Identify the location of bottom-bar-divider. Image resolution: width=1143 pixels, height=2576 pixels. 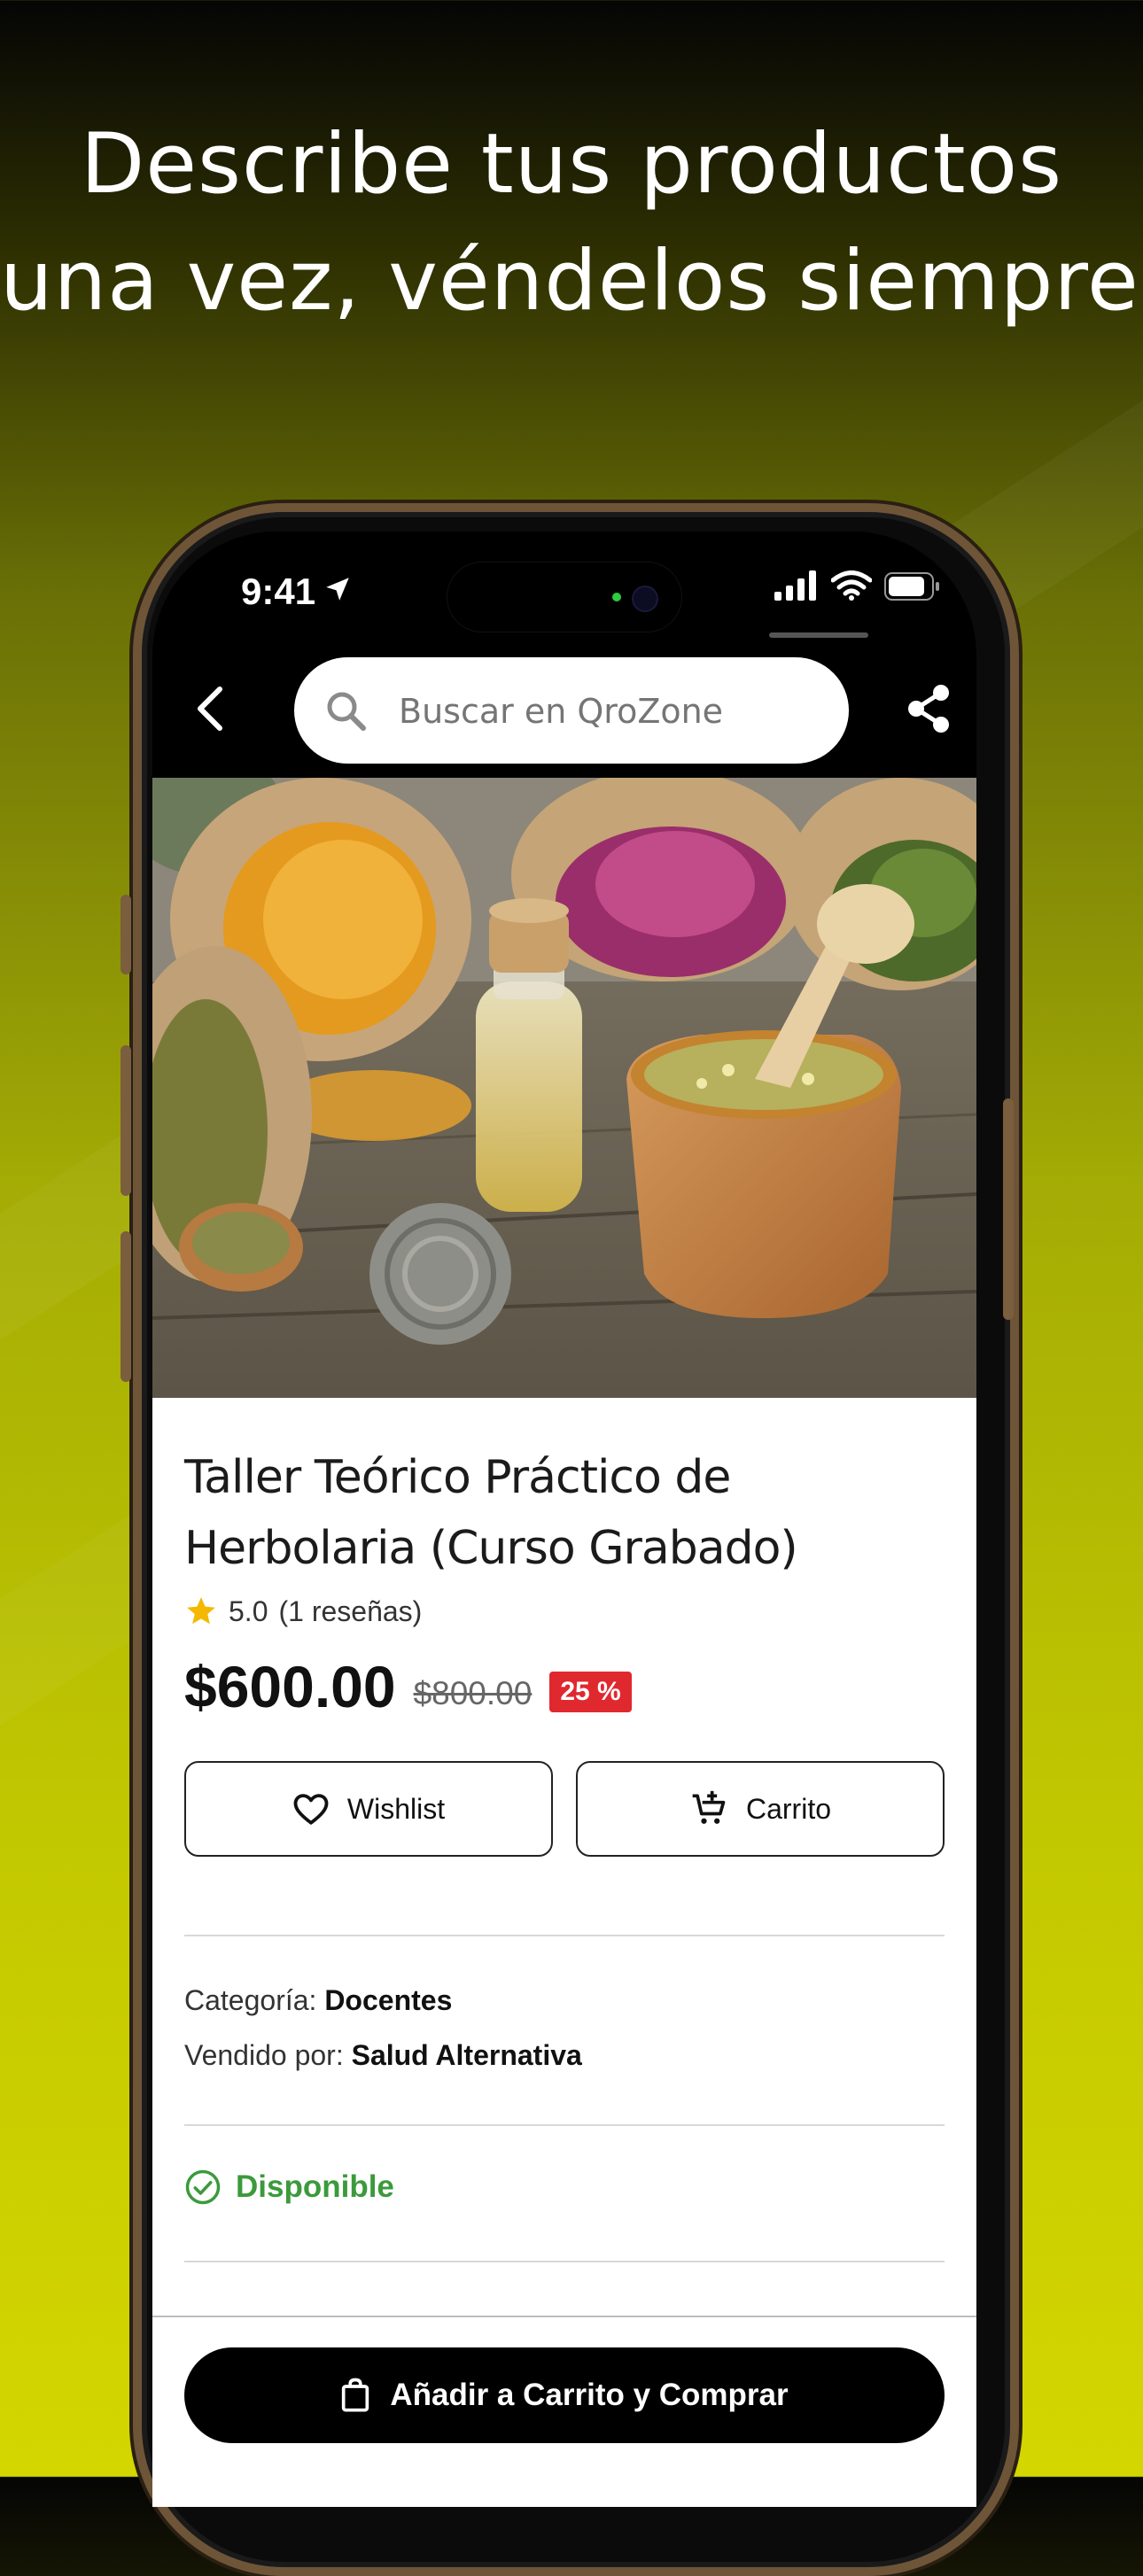
(564, 2316).